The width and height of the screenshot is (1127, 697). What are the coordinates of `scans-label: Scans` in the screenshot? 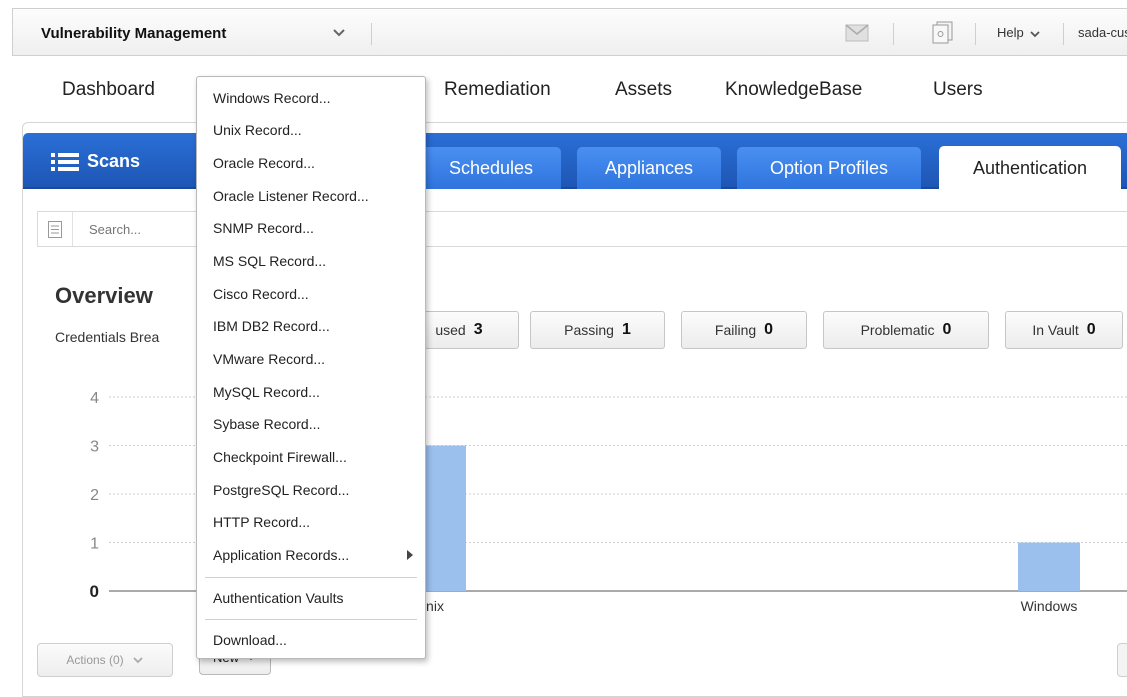 It's located at (114, 161).